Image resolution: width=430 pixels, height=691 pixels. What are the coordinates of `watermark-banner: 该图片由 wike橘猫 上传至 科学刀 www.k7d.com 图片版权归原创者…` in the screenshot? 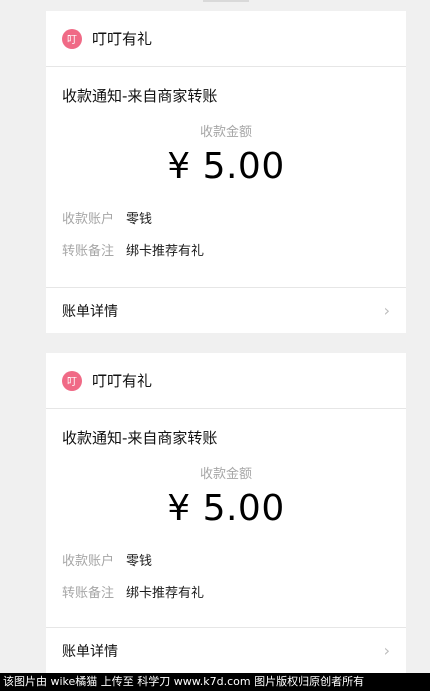 It's located at (215, 682).